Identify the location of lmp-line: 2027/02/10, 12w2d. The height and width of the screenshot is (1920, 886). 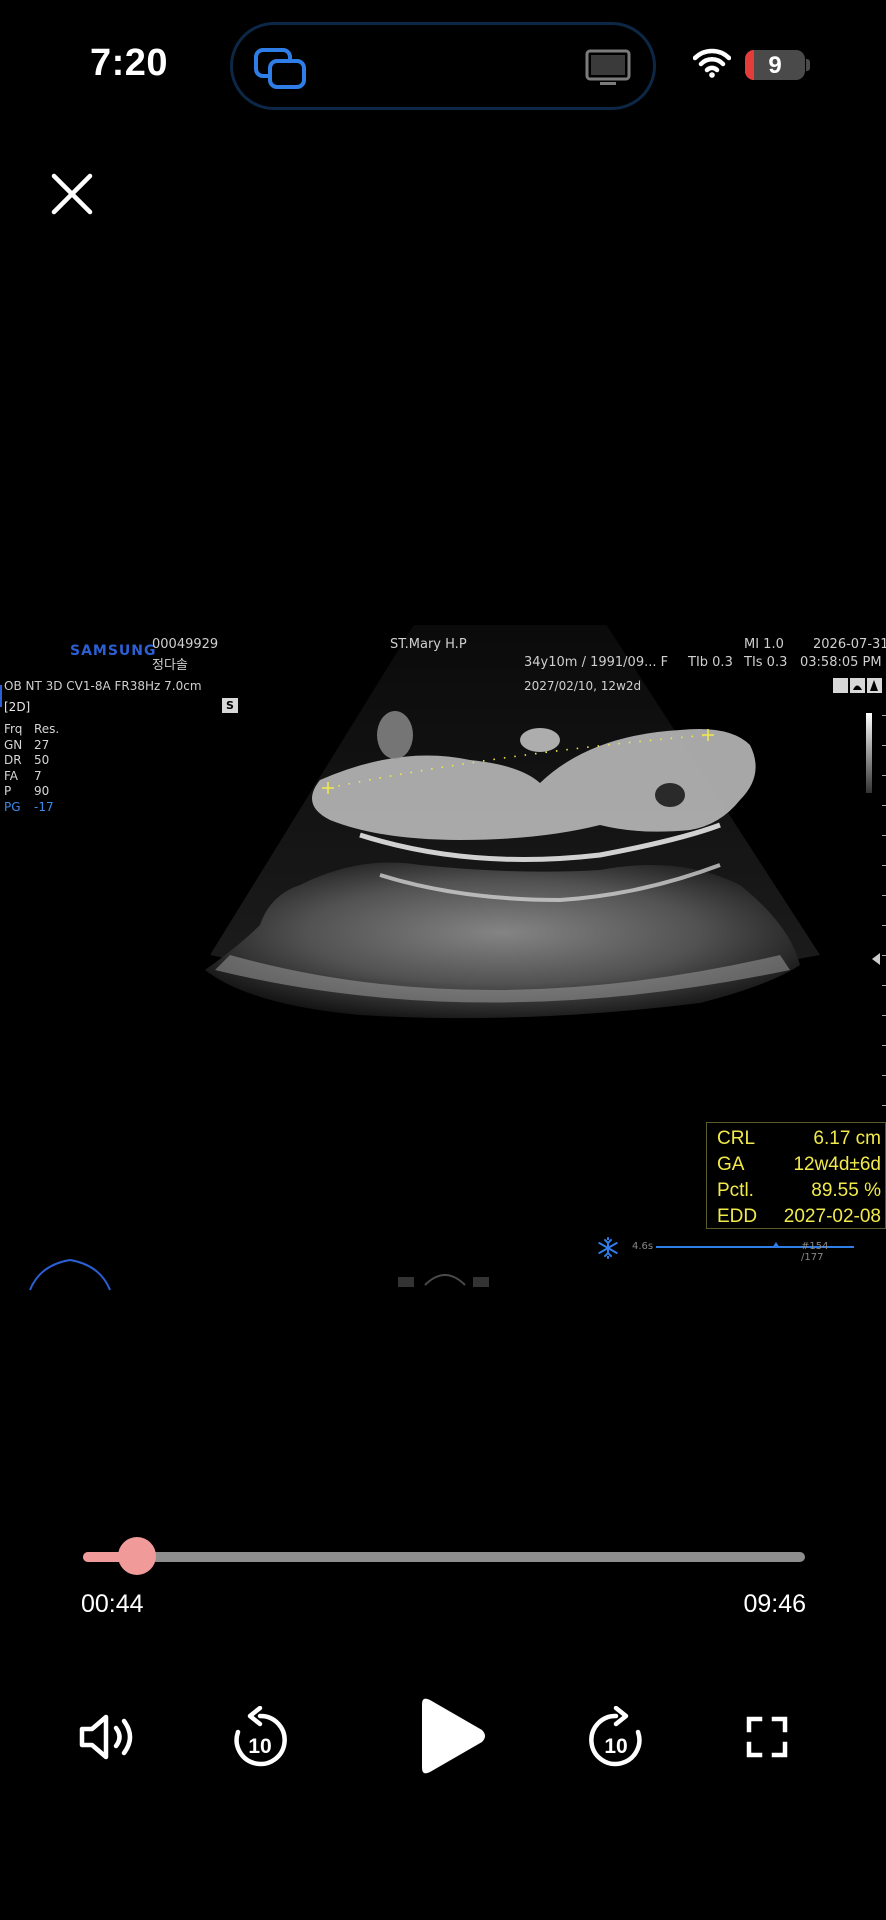
(583, 686).